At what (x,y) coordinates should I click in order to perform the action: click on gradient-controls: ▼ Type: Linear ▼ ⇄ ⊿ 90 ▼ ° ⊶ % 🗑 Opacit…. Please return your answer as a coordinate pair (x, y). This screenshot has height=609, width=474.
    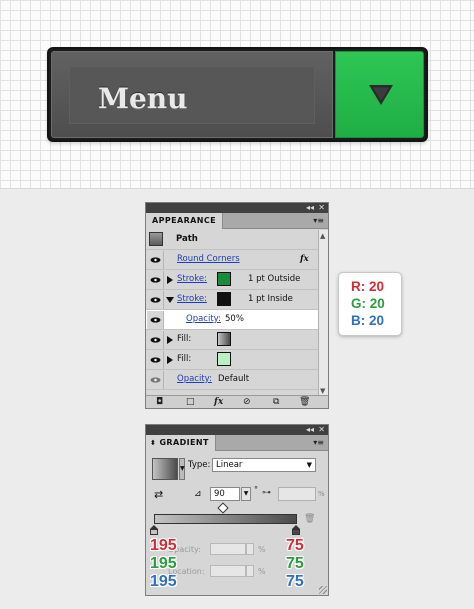
    Looking at the image, I should click on (237, 523).